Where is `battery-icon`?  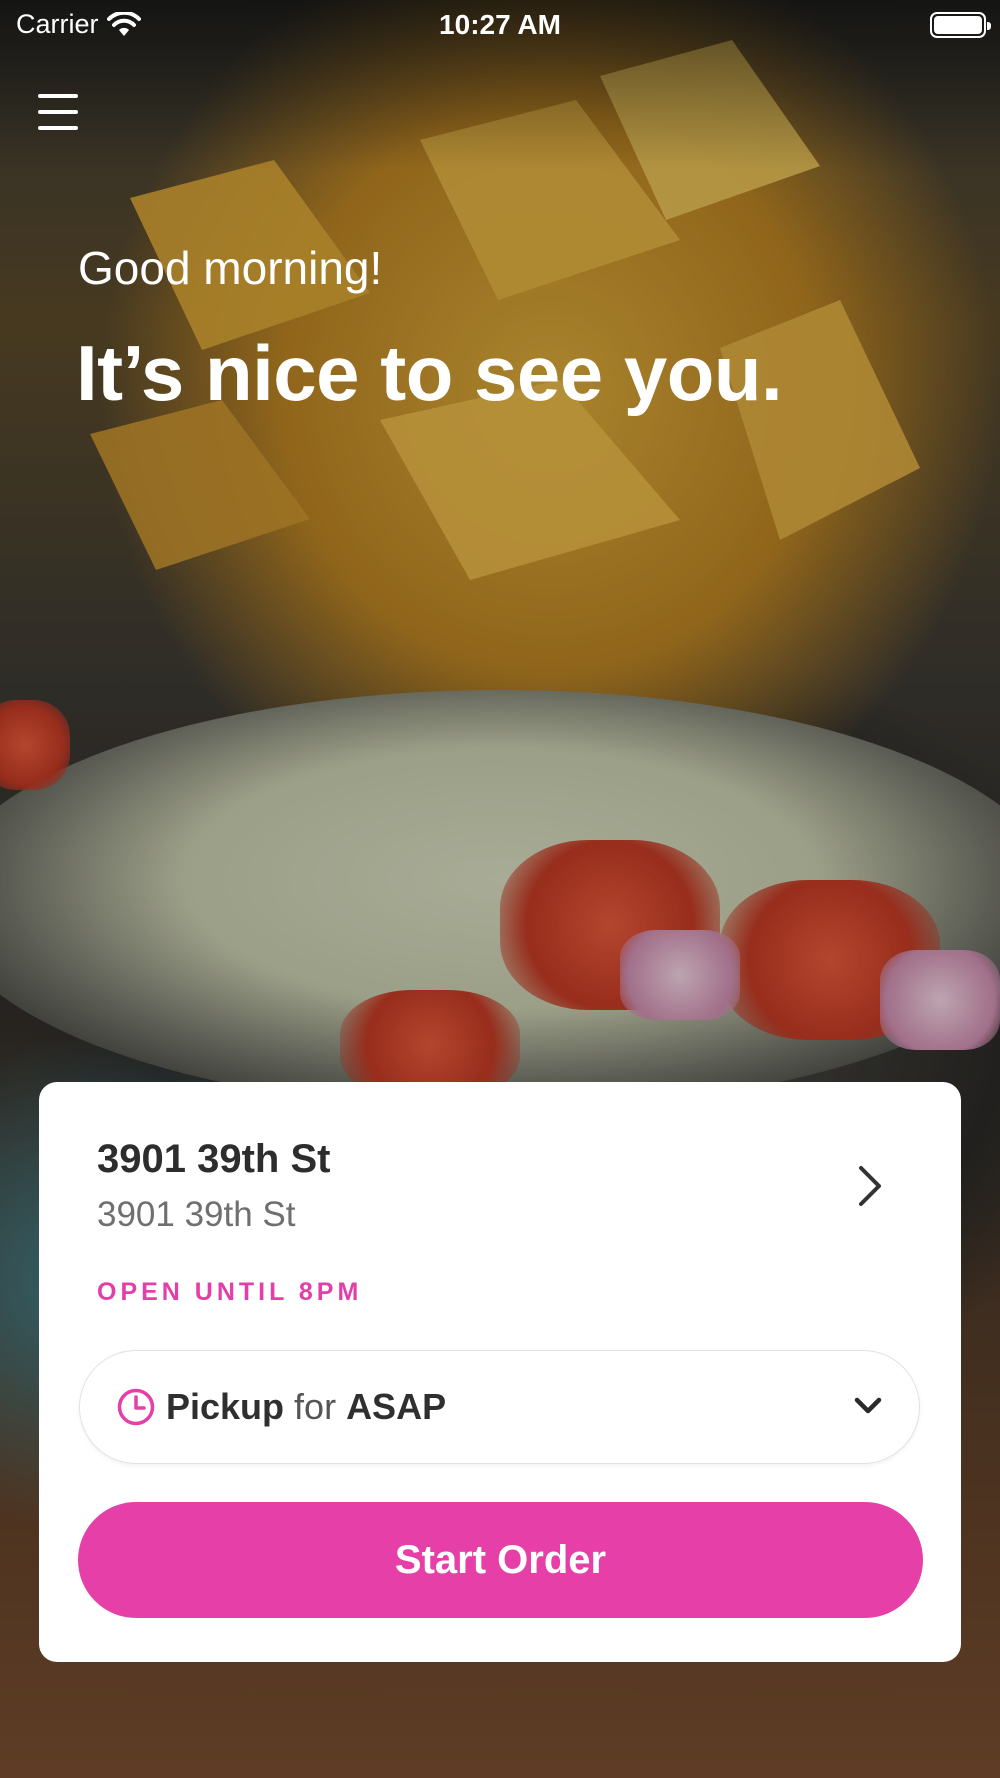 battery-icon is located at coordinates (960, 25).